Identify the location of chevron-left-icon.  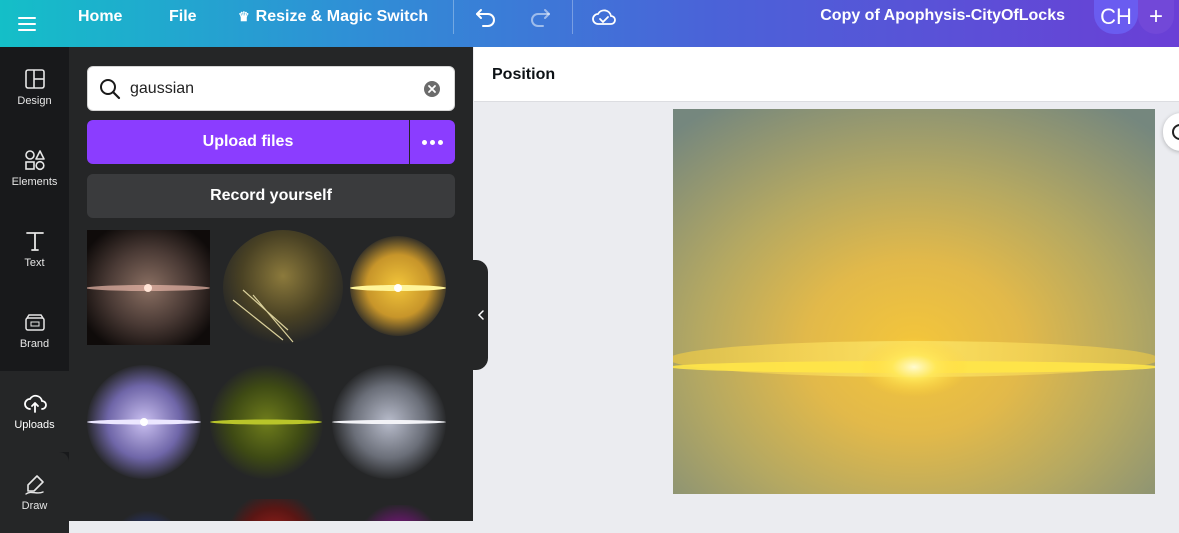
(480, 315).